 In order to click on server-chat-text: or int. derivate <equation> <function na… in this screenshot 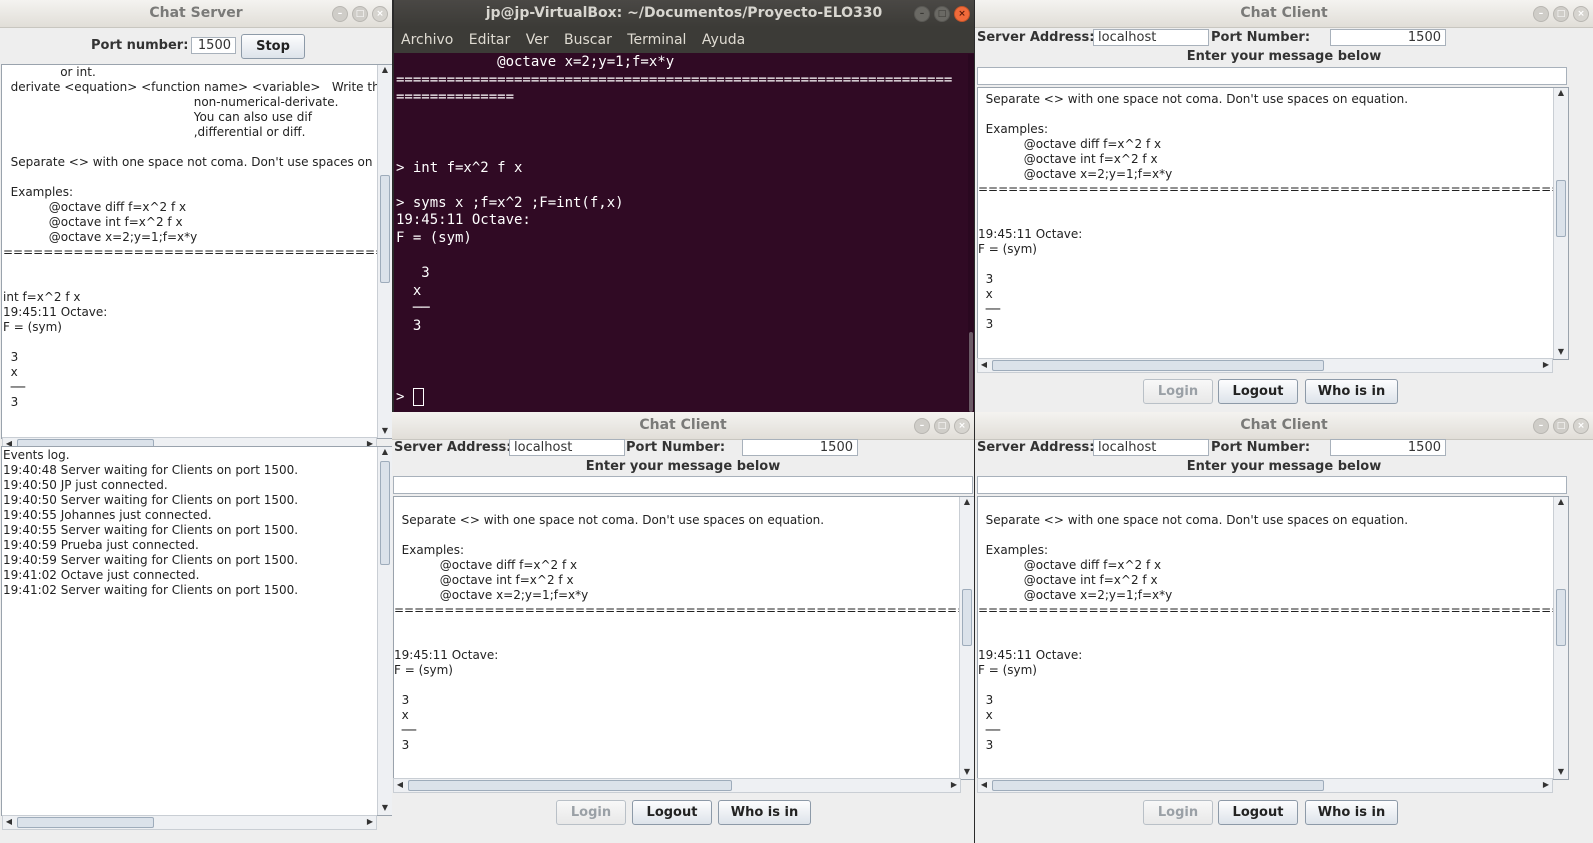, I will do `click(197, 237)`.